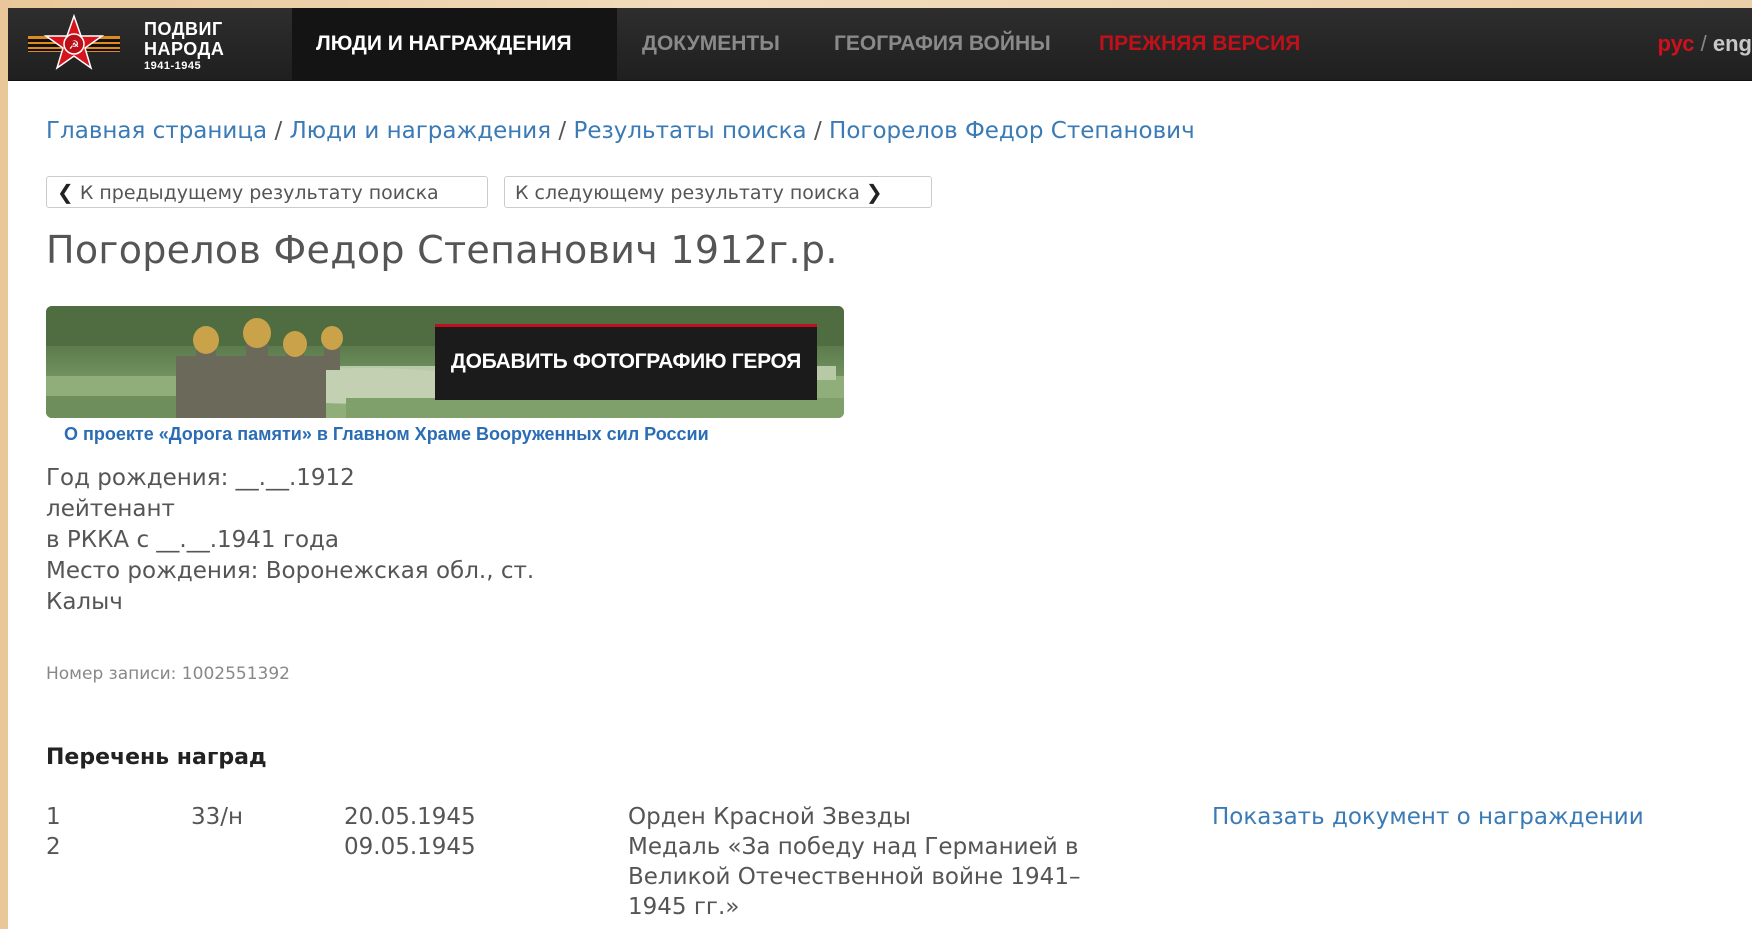  I want to click on award-number: 1, so click(53, 817).